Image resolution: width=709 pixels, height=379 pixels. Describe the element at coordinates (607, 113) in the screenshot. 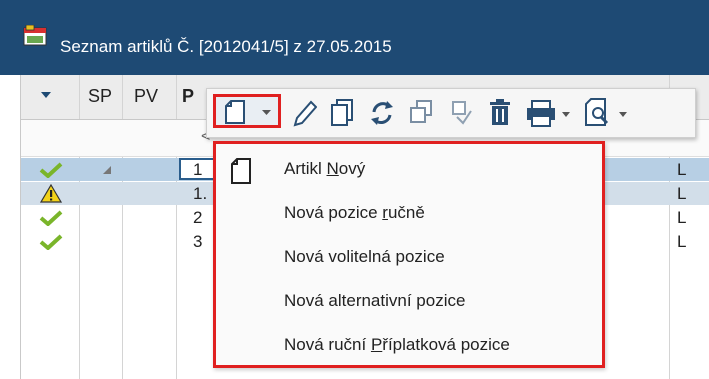

I see `preview-icon` at that location.